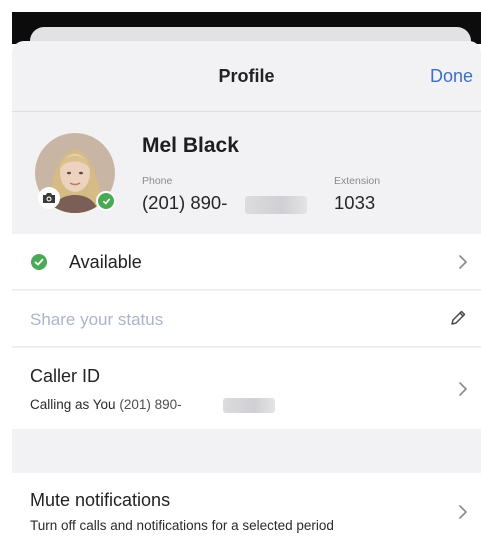  Describe the element at coordinates (185, 202) in the screenshot. I see `phone-value: (201) 890-` at that location.